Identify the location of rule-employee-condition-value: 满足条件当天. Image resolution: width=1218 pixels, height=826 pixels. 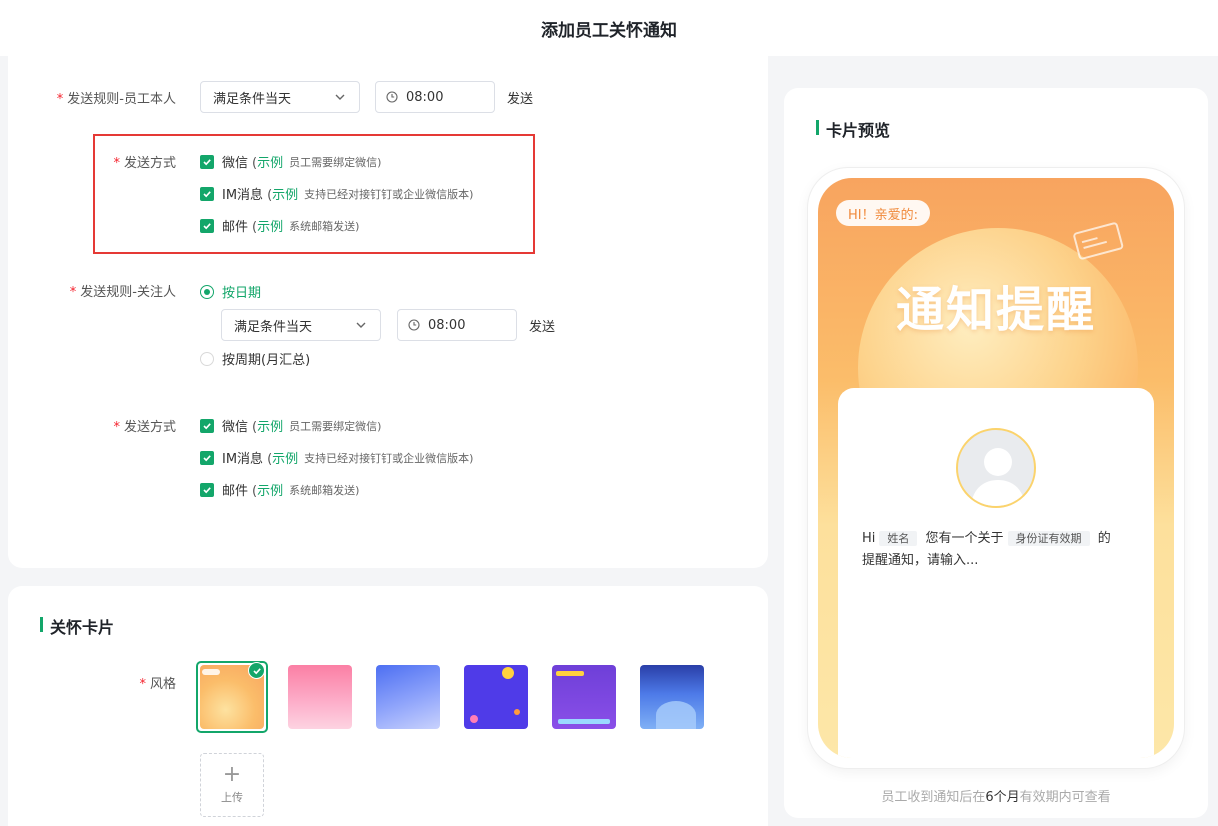
(252, 99).